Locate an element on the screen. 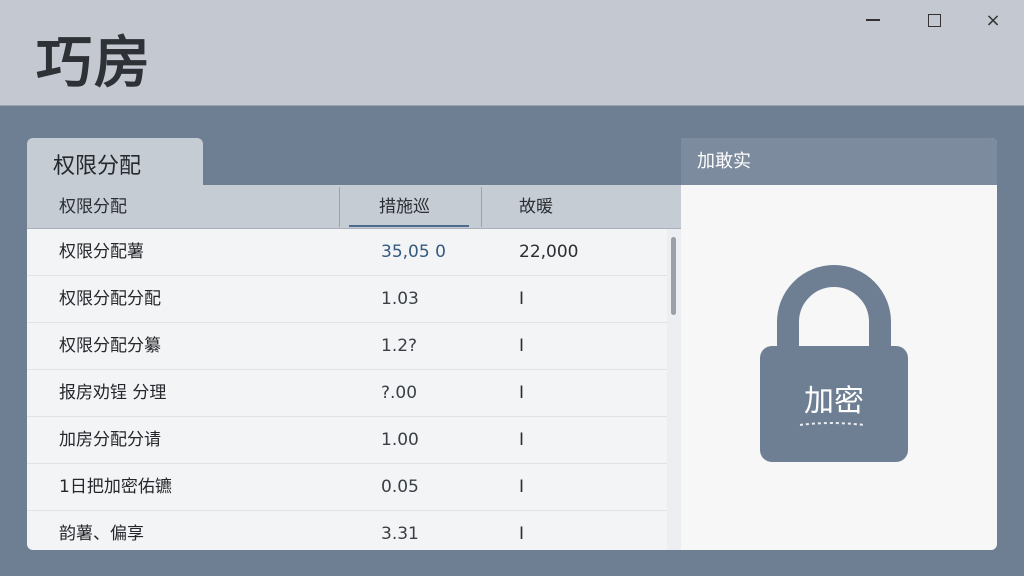 The width and height of the screenshot is (1024, 576). table-row: 报房劝锃 分理 ?.00 I is located at coordinates (347, 393).